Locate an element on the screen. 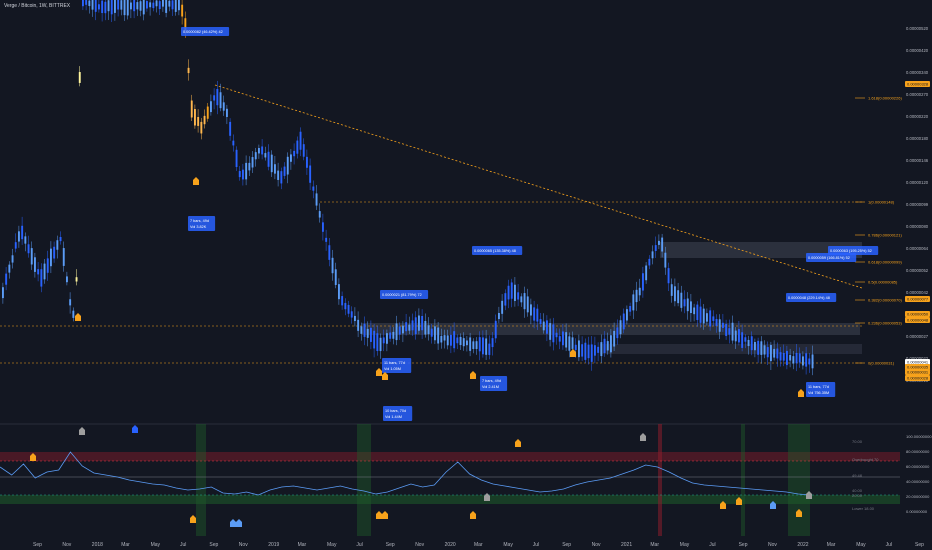  price-badge-text: 0.00000031 is located at coordinates (918, 372).